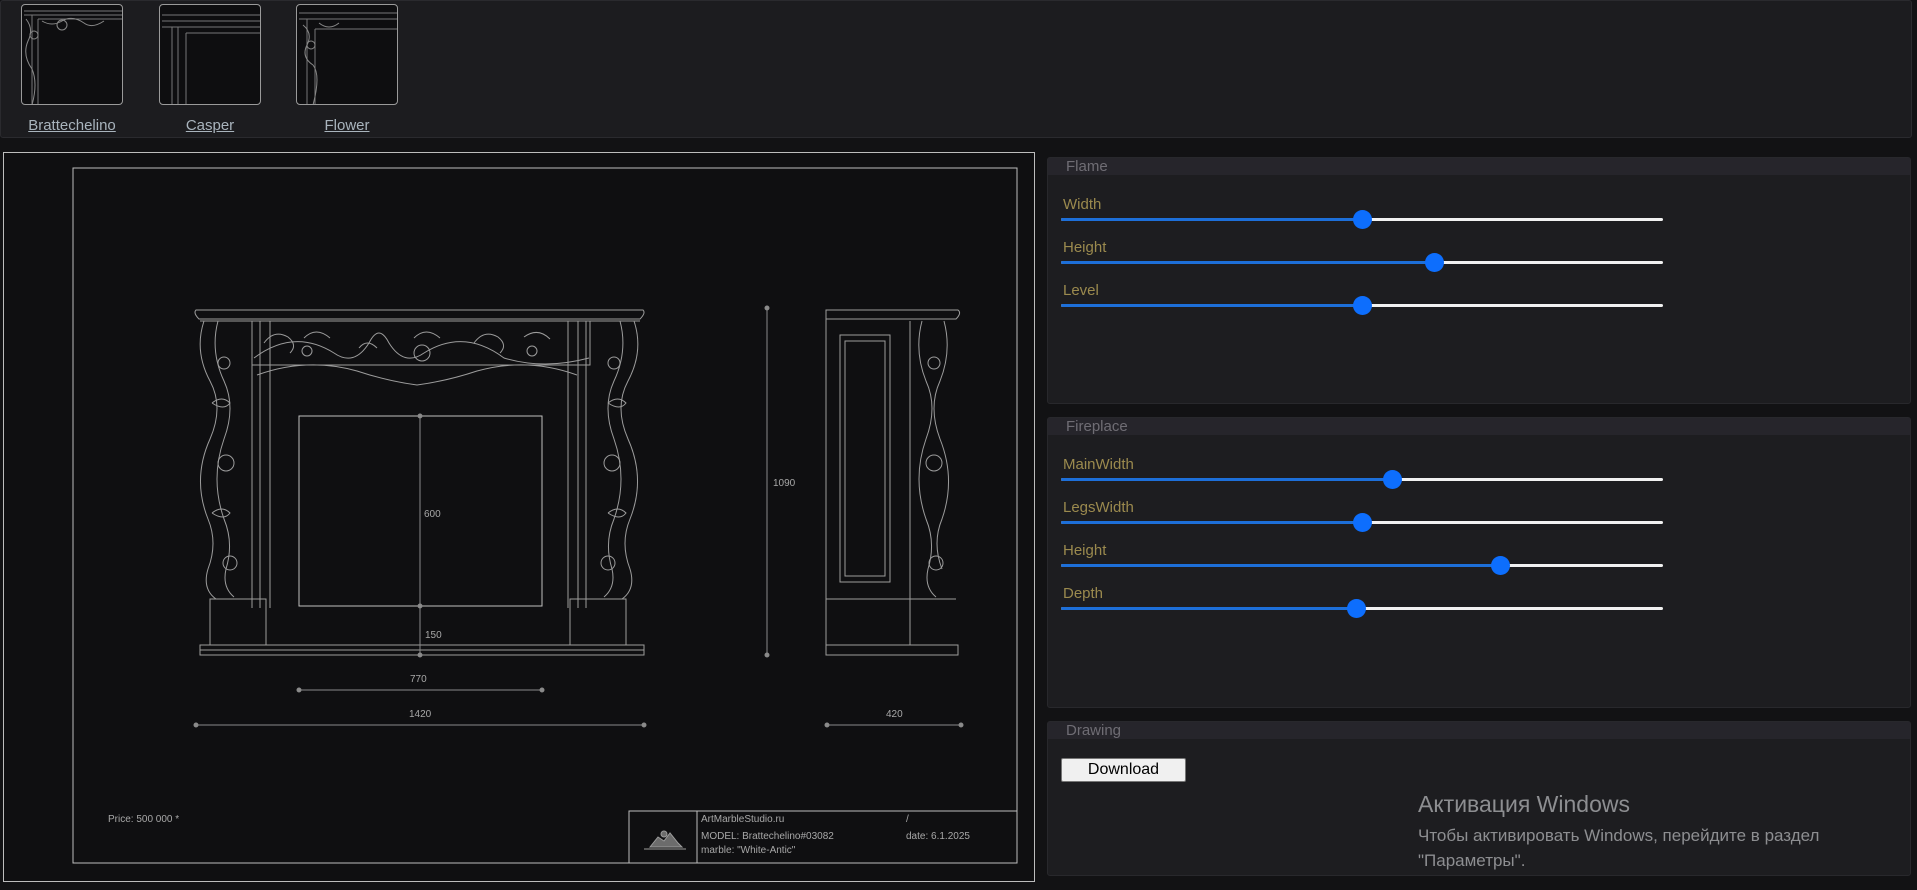 This screenshot has width=1917, height=890. Describe the element at coordinates (420, 690) in the screenshot. I see `dim-firebox-width` at that location.